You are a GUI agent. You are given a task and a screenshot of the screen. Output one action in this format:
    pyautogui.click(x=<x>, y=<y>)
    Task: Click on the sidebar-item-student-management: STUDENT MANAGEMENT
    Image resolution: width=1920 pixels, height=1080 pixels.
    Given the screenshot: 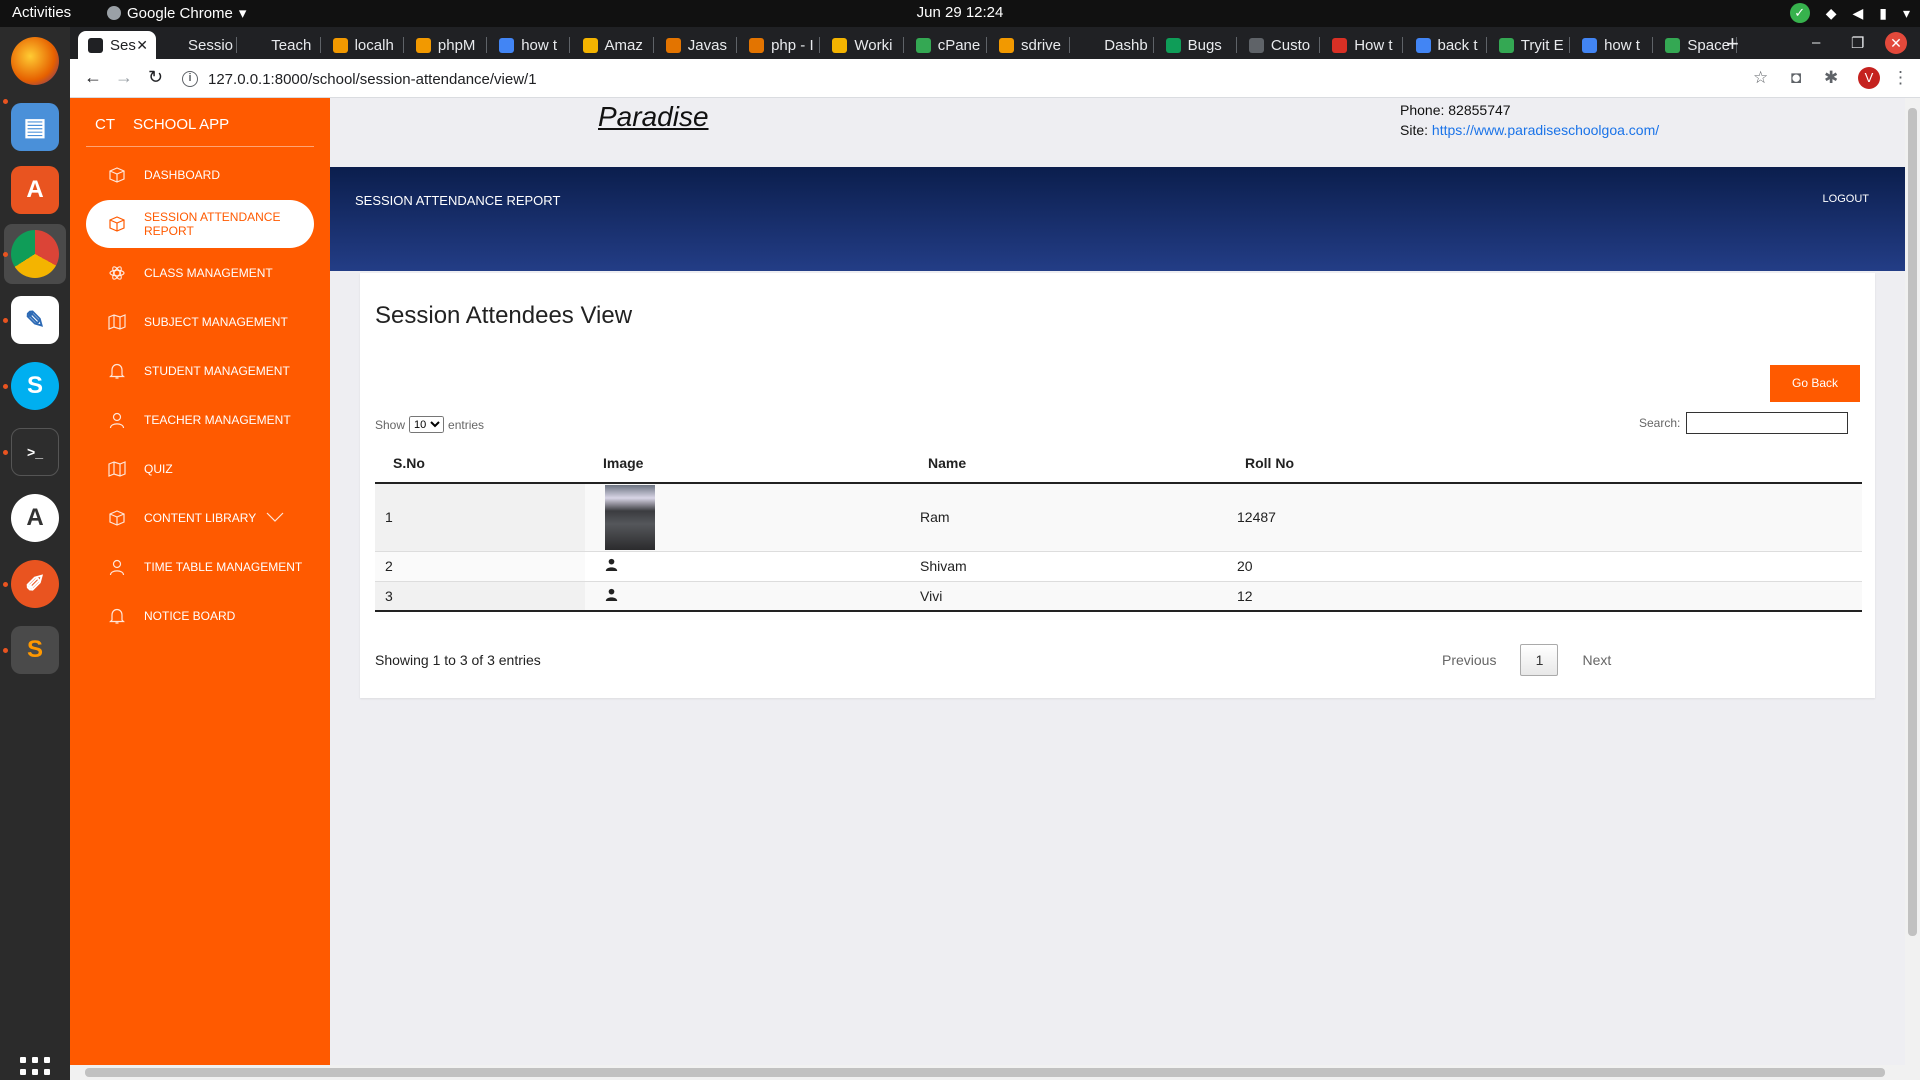 What is the action you would take?
    pyautogui.click(x=200, y=371)
    